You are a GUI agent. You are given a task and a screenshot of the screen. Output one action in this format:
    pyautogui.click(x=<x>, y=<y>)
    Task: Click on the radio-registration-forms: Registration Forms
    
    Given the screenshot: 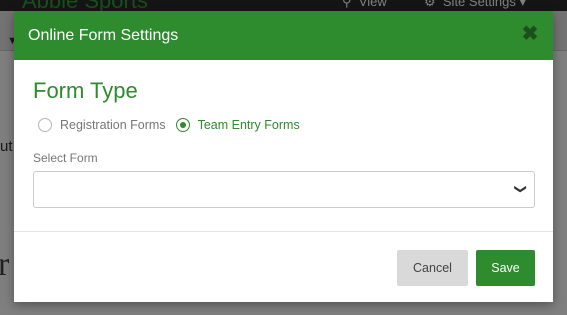 What is the action you would take?
    pyautogui.click(x=102, y=125)
    